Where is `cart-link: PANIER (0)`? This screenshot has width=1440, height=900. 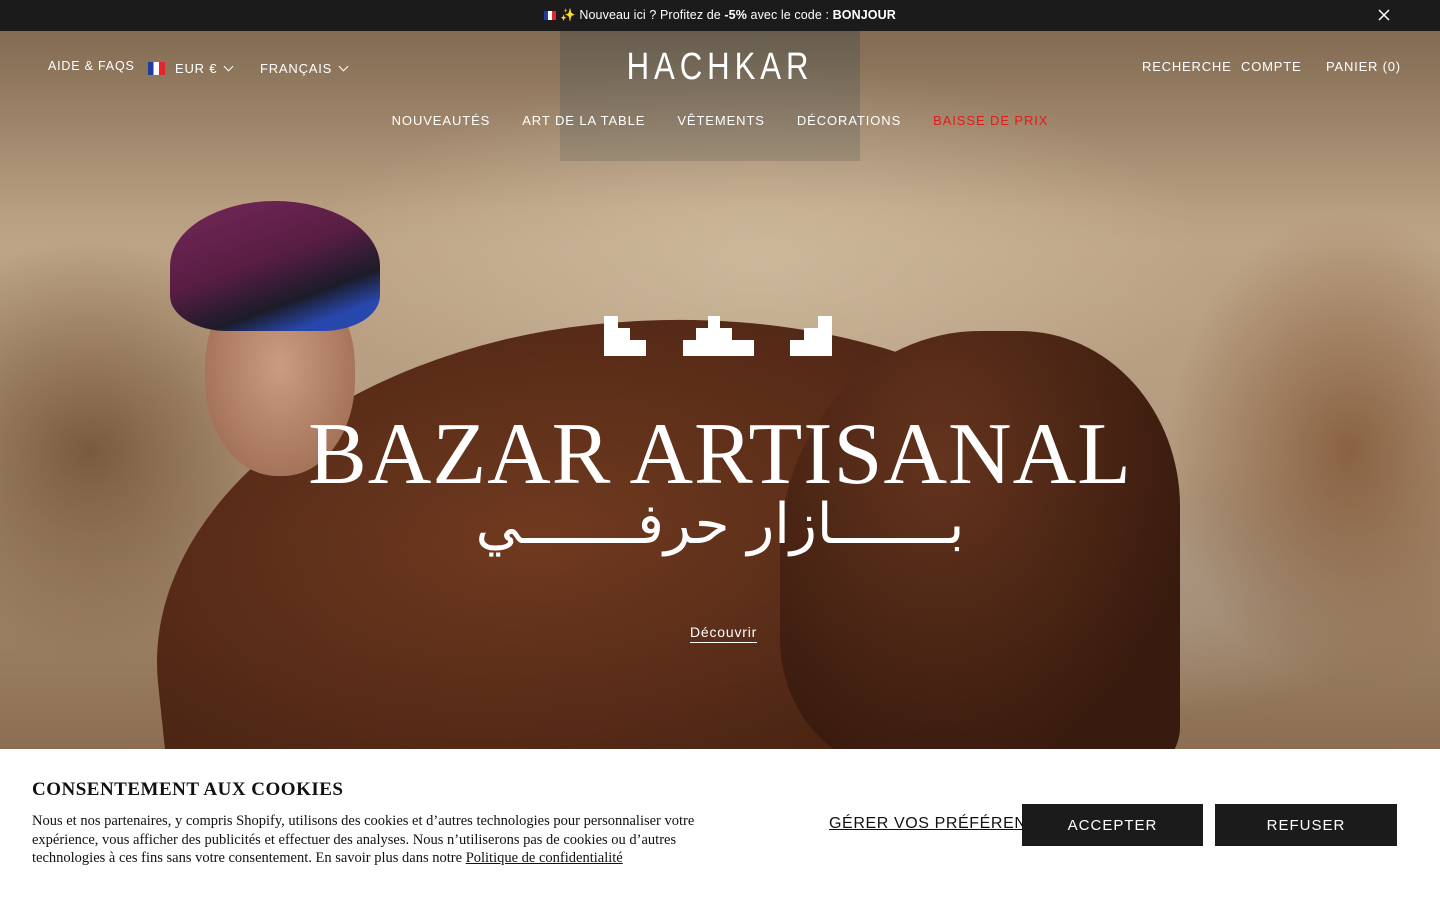
cart-link: PANIER (0) is located at coordinates (1363, 66).